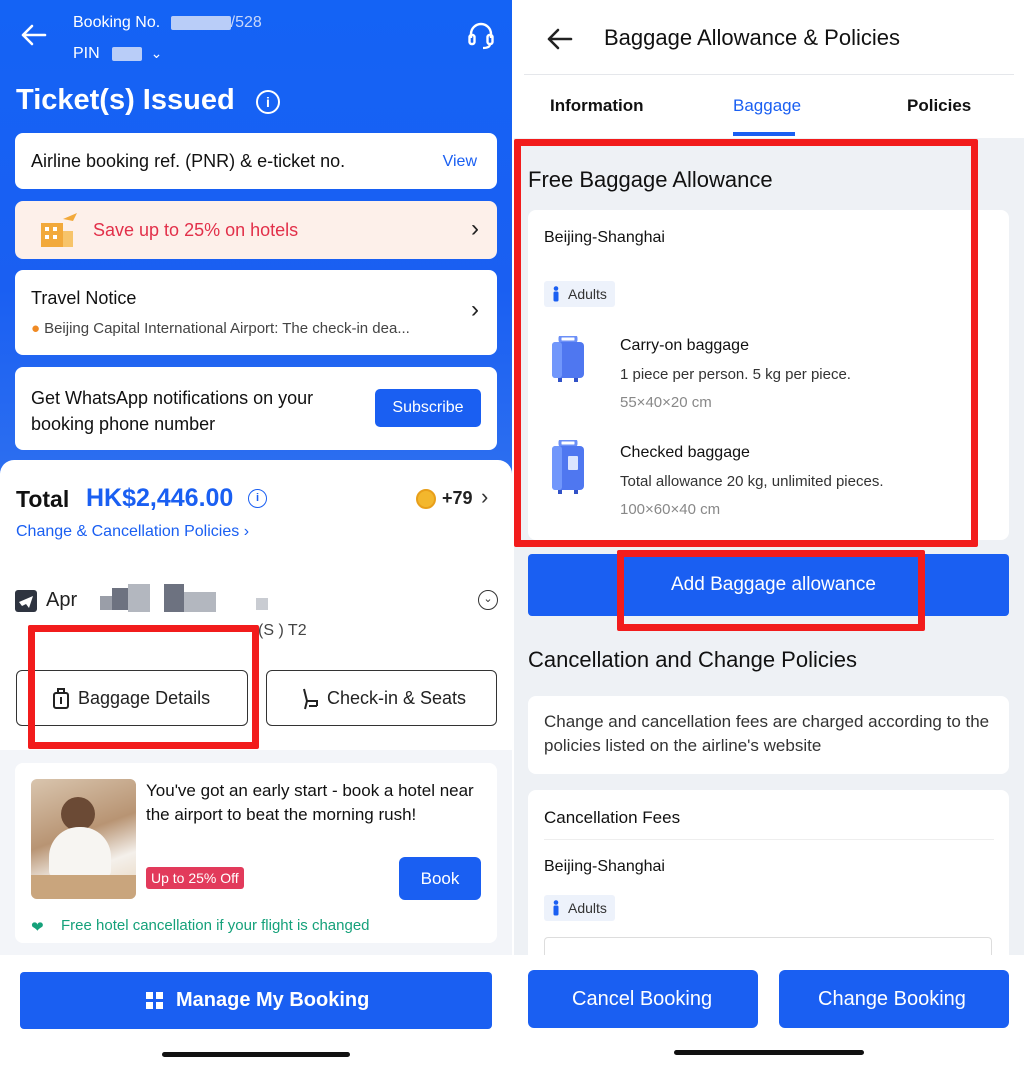  Describe the element at coordinates (597, 106) in the screenshot. I see `tab-information: Information` at that location.